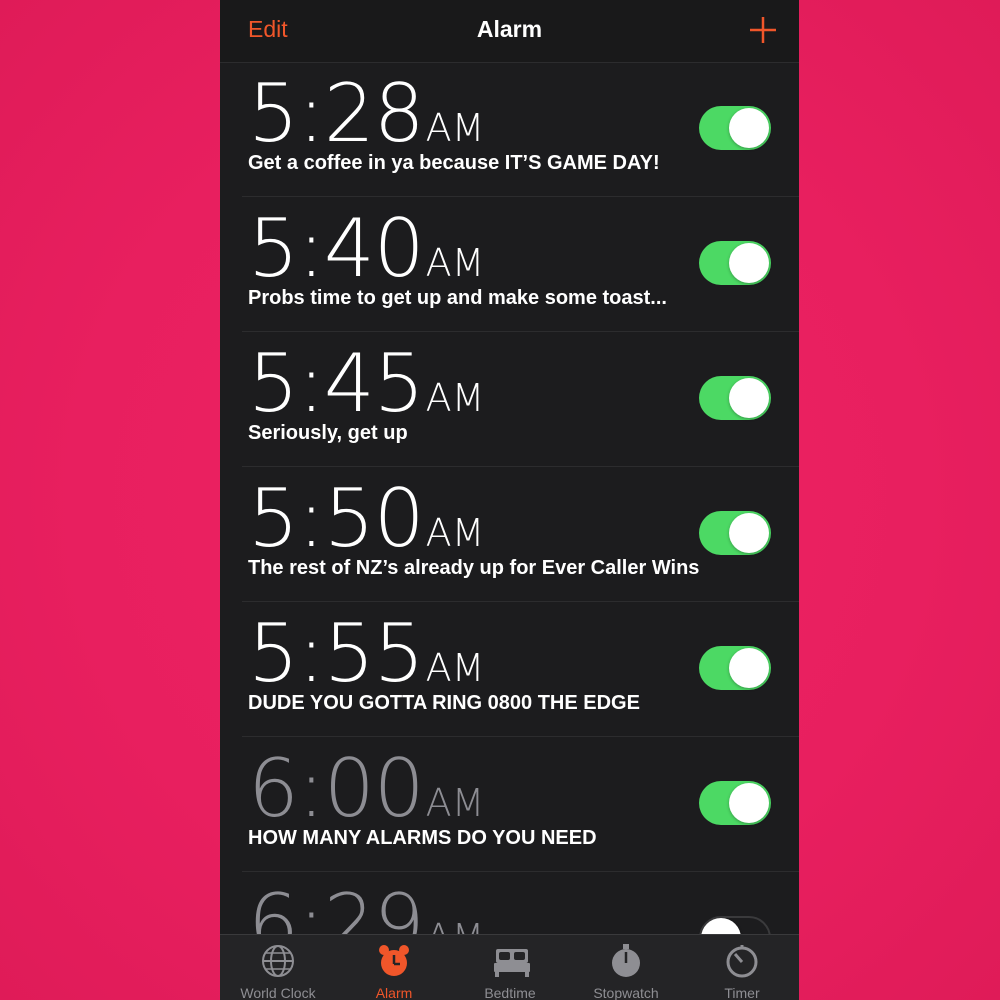 This screenshot has width=1000, height=1000. I want to click on alarm-label: HOW MANY ALARMS DO YOU NEED, so click(422, 838).